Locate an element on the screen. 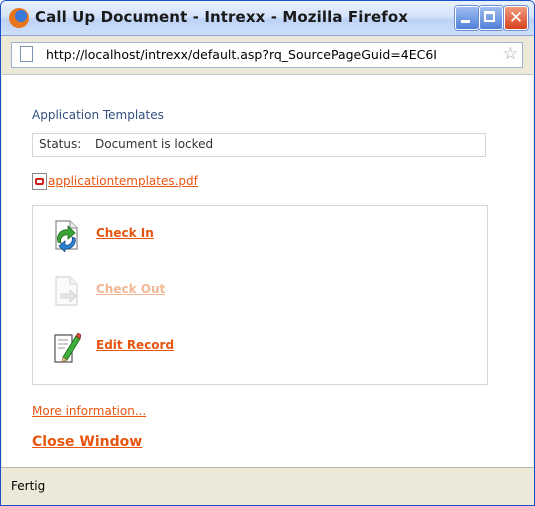 The image size is (535, 506). close-icon: ✕ is located at coordinates (516, 18).